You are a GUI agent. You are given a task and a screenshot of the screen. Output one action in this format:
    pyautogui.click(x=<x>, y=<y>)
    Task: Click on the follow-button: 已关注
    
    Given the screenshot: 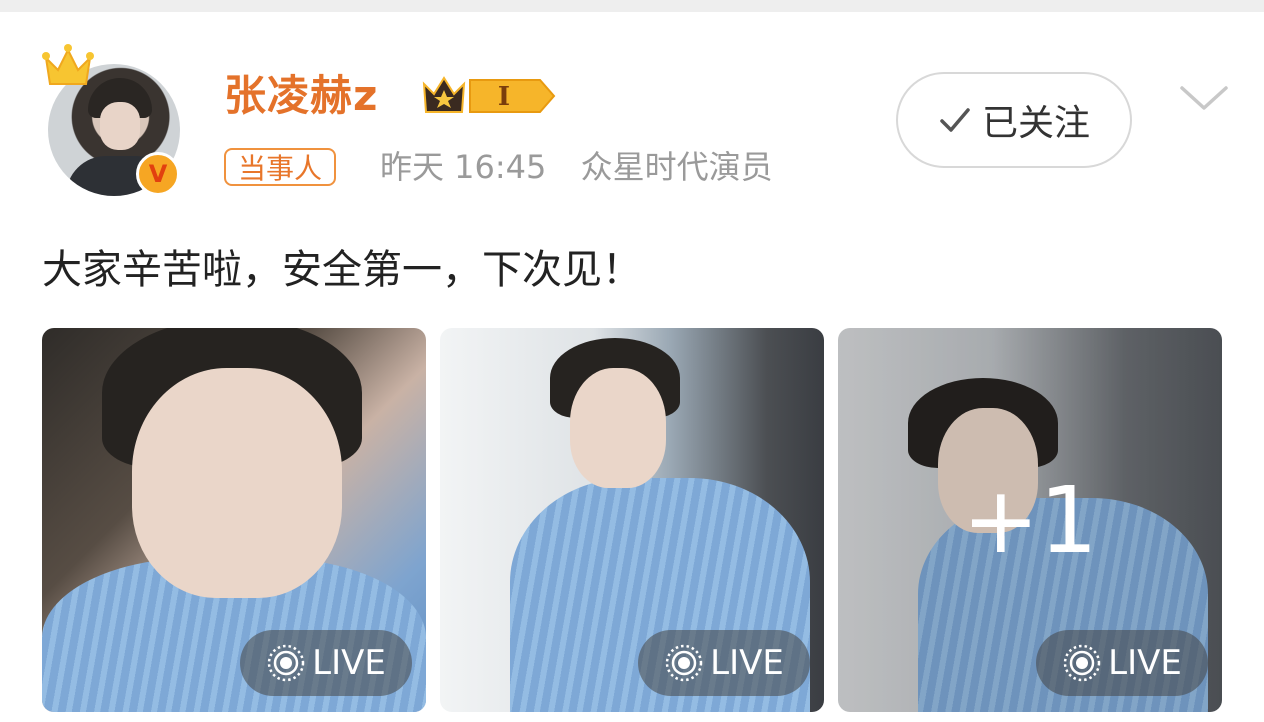 What is the action you would take?
    pyautogui.click(x=1014, y=120)
    